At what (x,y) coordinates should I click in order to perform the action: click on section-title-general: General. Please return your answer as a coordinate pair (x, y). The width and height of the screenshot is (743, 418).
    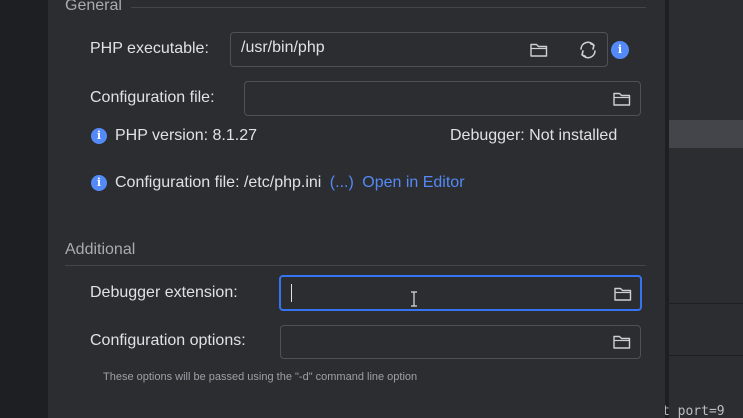
    Looking at the image, I should click on (93, 7).